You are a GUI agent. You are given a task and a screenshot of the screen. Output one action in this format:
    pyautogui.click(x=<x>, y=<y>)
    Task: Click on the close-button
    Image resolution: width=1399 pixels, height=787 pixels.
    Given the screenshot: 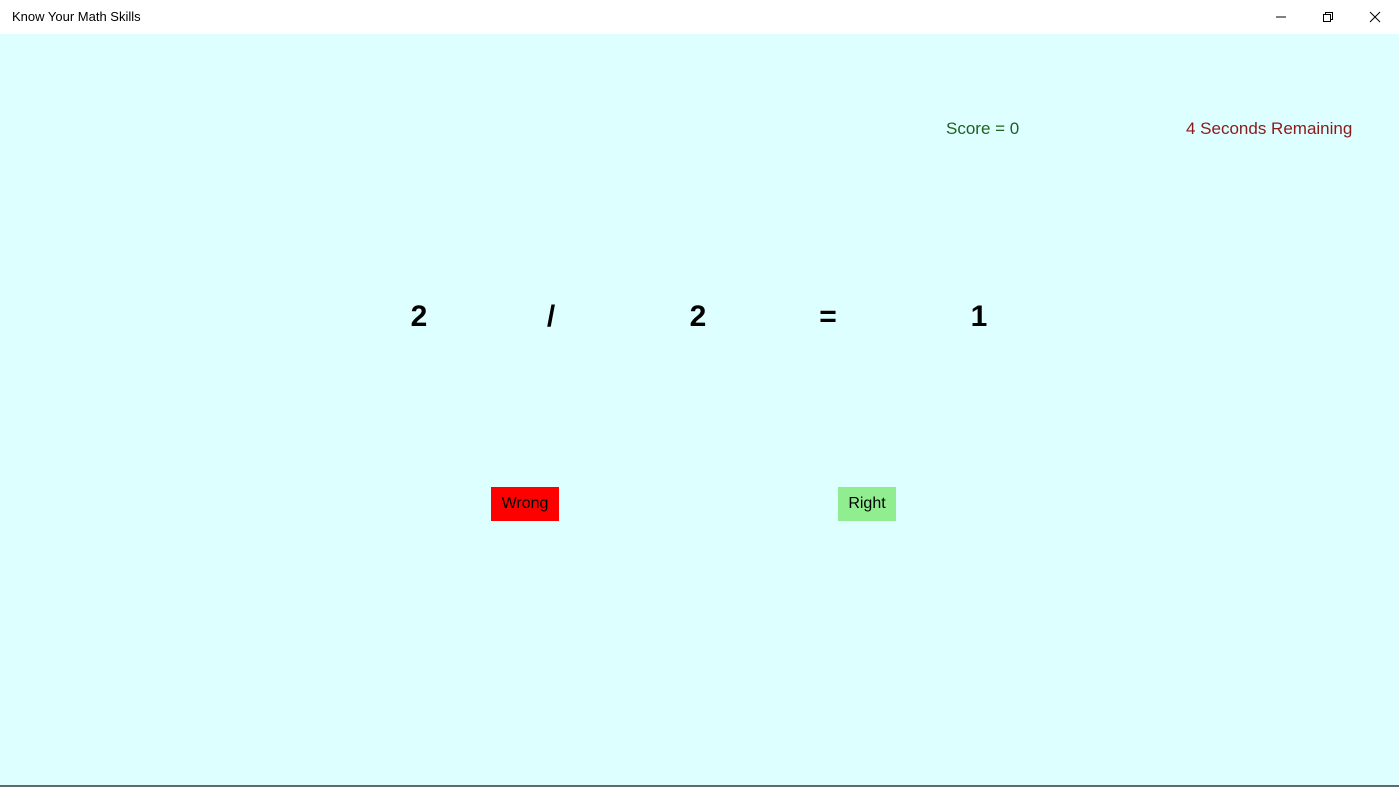 What is the action you would take?
    pyautogui.click(x=1375, y=17)
    